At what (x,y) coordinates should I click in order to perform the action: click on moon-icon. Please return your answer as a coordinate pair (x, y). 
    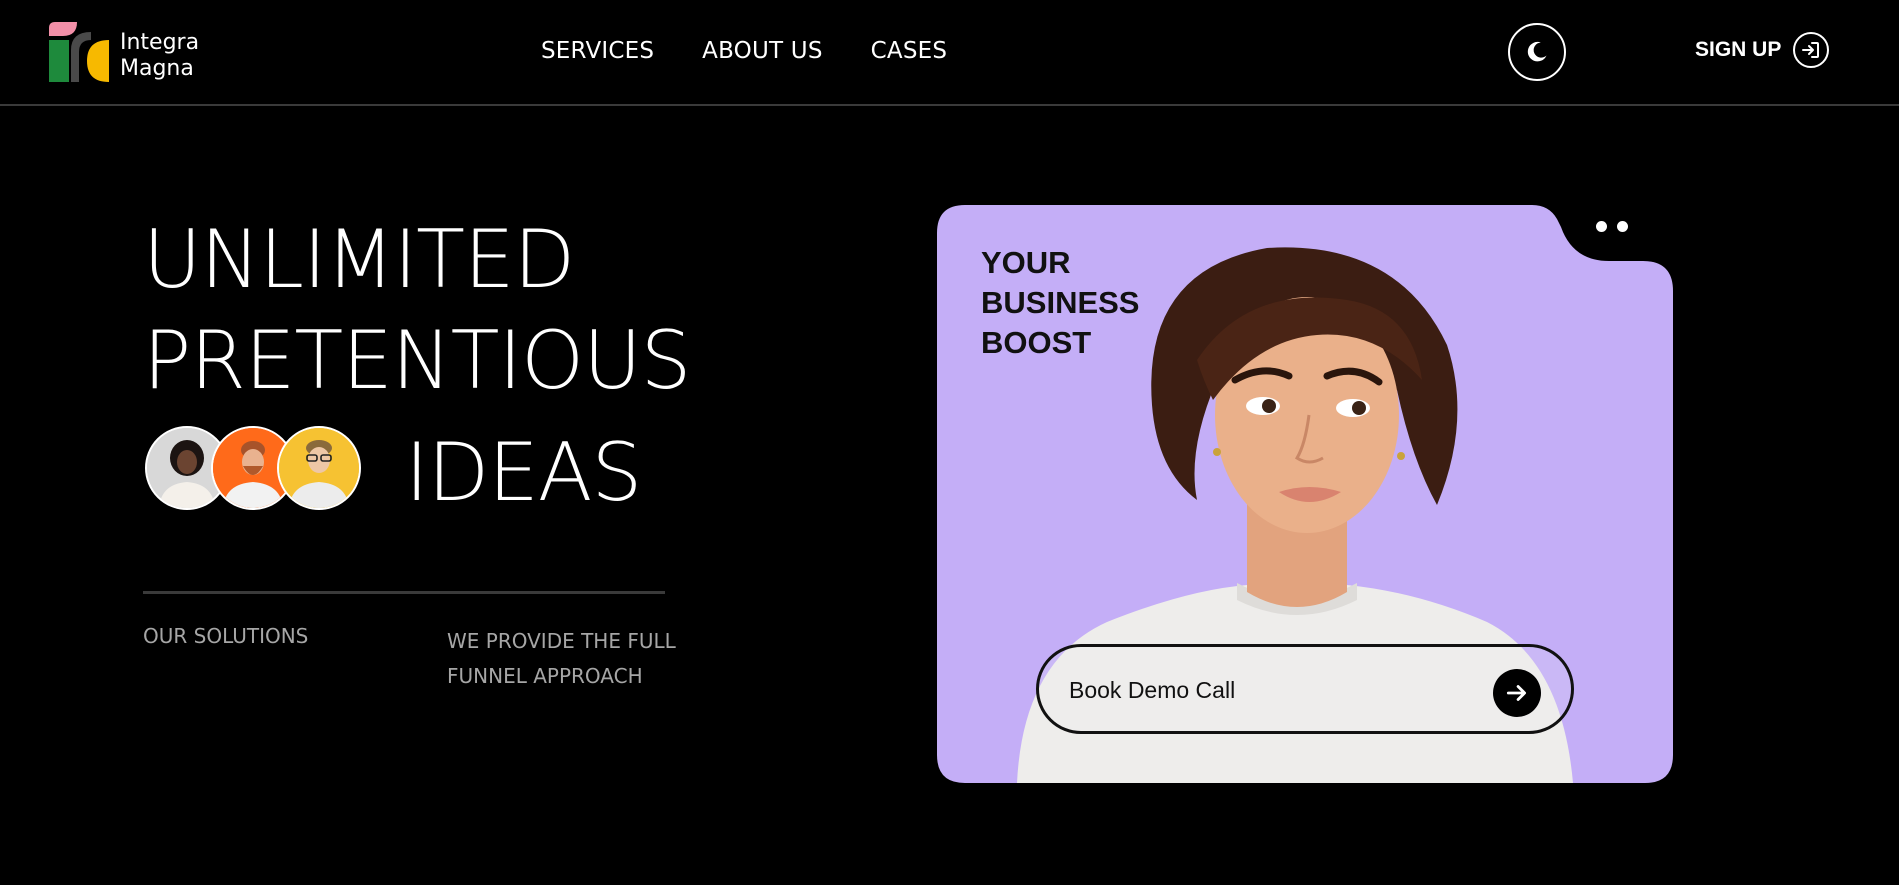
    Looking at the image, I should click on (1537, 51).